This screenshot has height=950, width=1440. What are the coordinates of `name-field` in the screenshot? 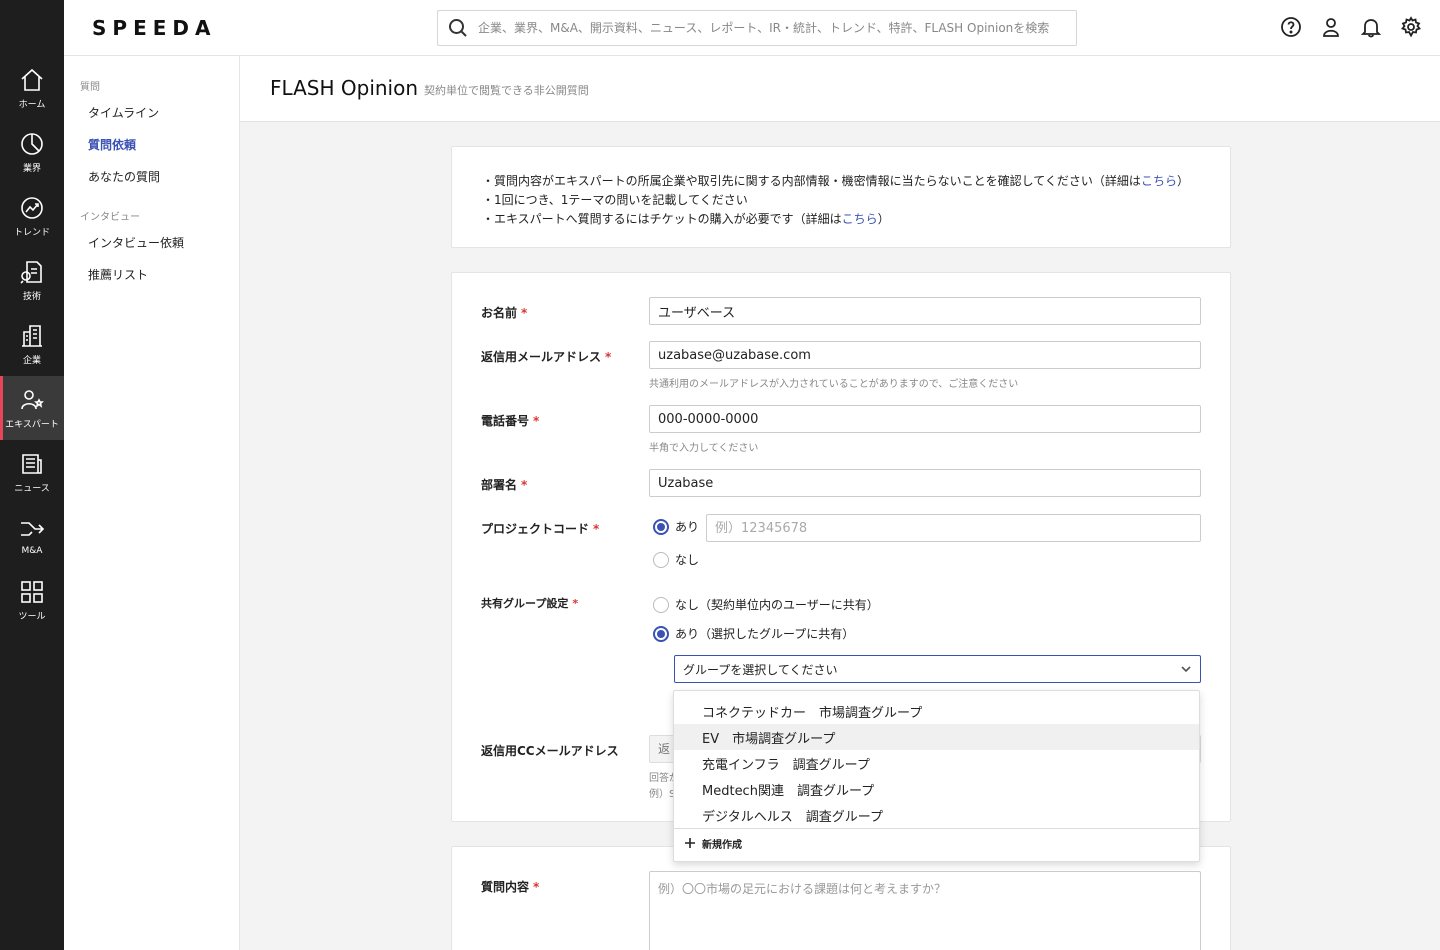 It's located at (925, 311).